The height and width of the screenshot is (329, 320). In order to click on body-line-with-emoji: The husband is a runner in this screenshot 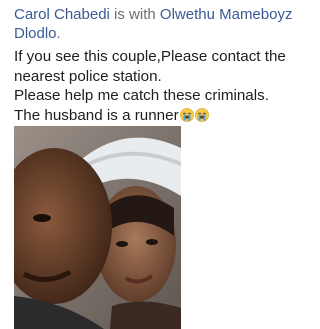, I will do `click(166, 116)`.